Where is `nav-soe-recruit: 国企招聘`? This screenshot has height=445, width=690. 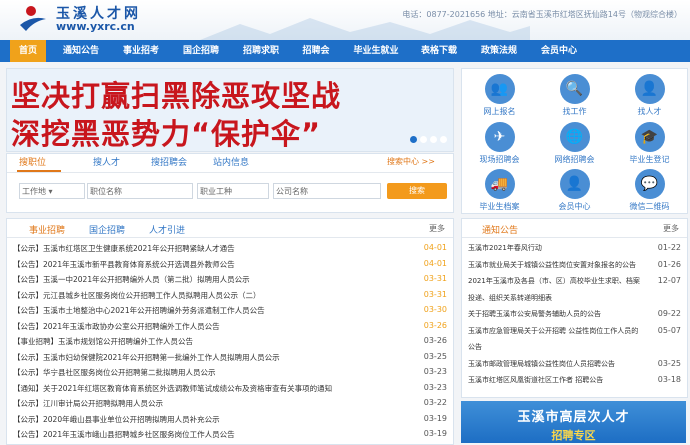 nav-soe-recruit: 国企招聘 is located at coordinates (201, 51).